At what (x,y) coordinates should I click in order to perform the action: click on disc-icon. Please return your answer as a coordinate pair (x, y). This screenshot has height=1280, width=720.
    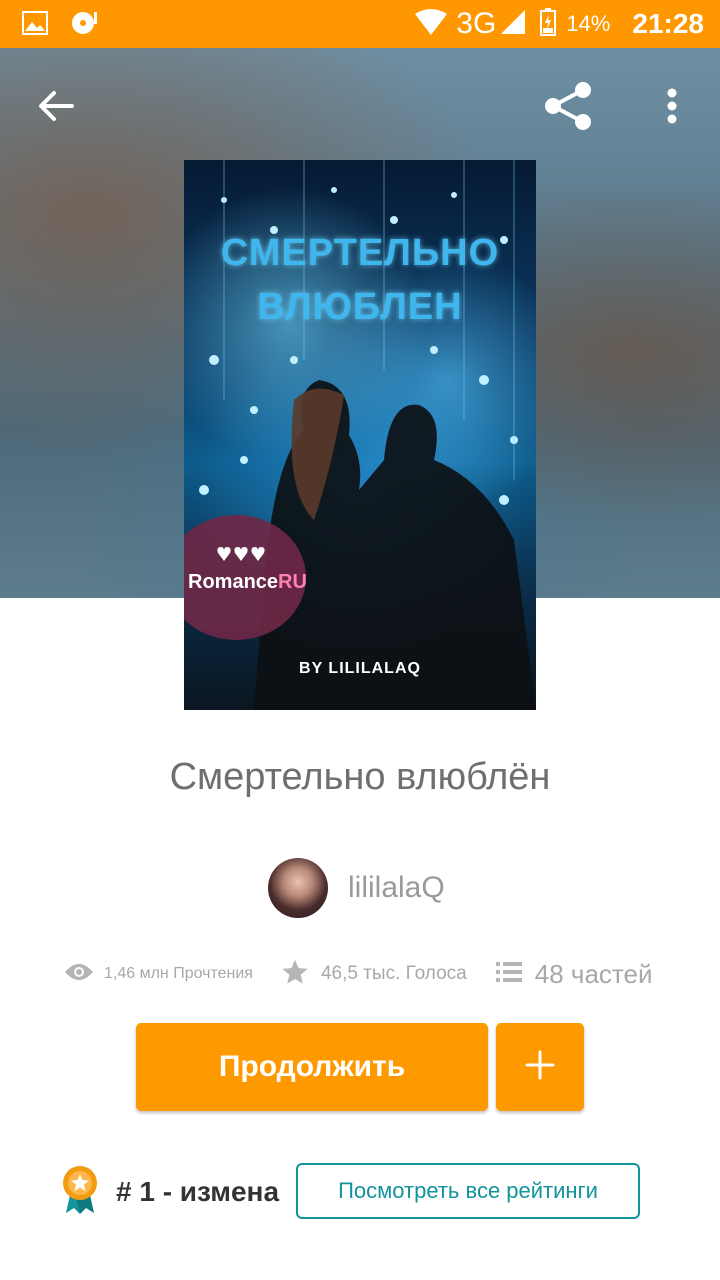
    Looking at the image, I should click on (85, 25).